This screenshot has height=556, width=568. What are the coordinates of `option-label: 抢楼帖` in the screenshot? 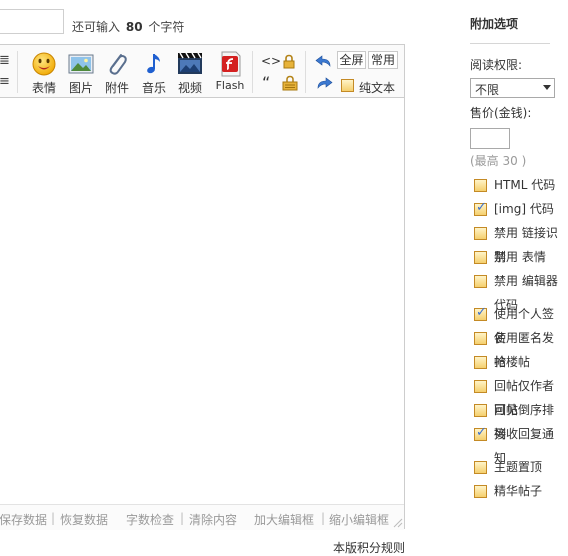 It's located at (512, 362).